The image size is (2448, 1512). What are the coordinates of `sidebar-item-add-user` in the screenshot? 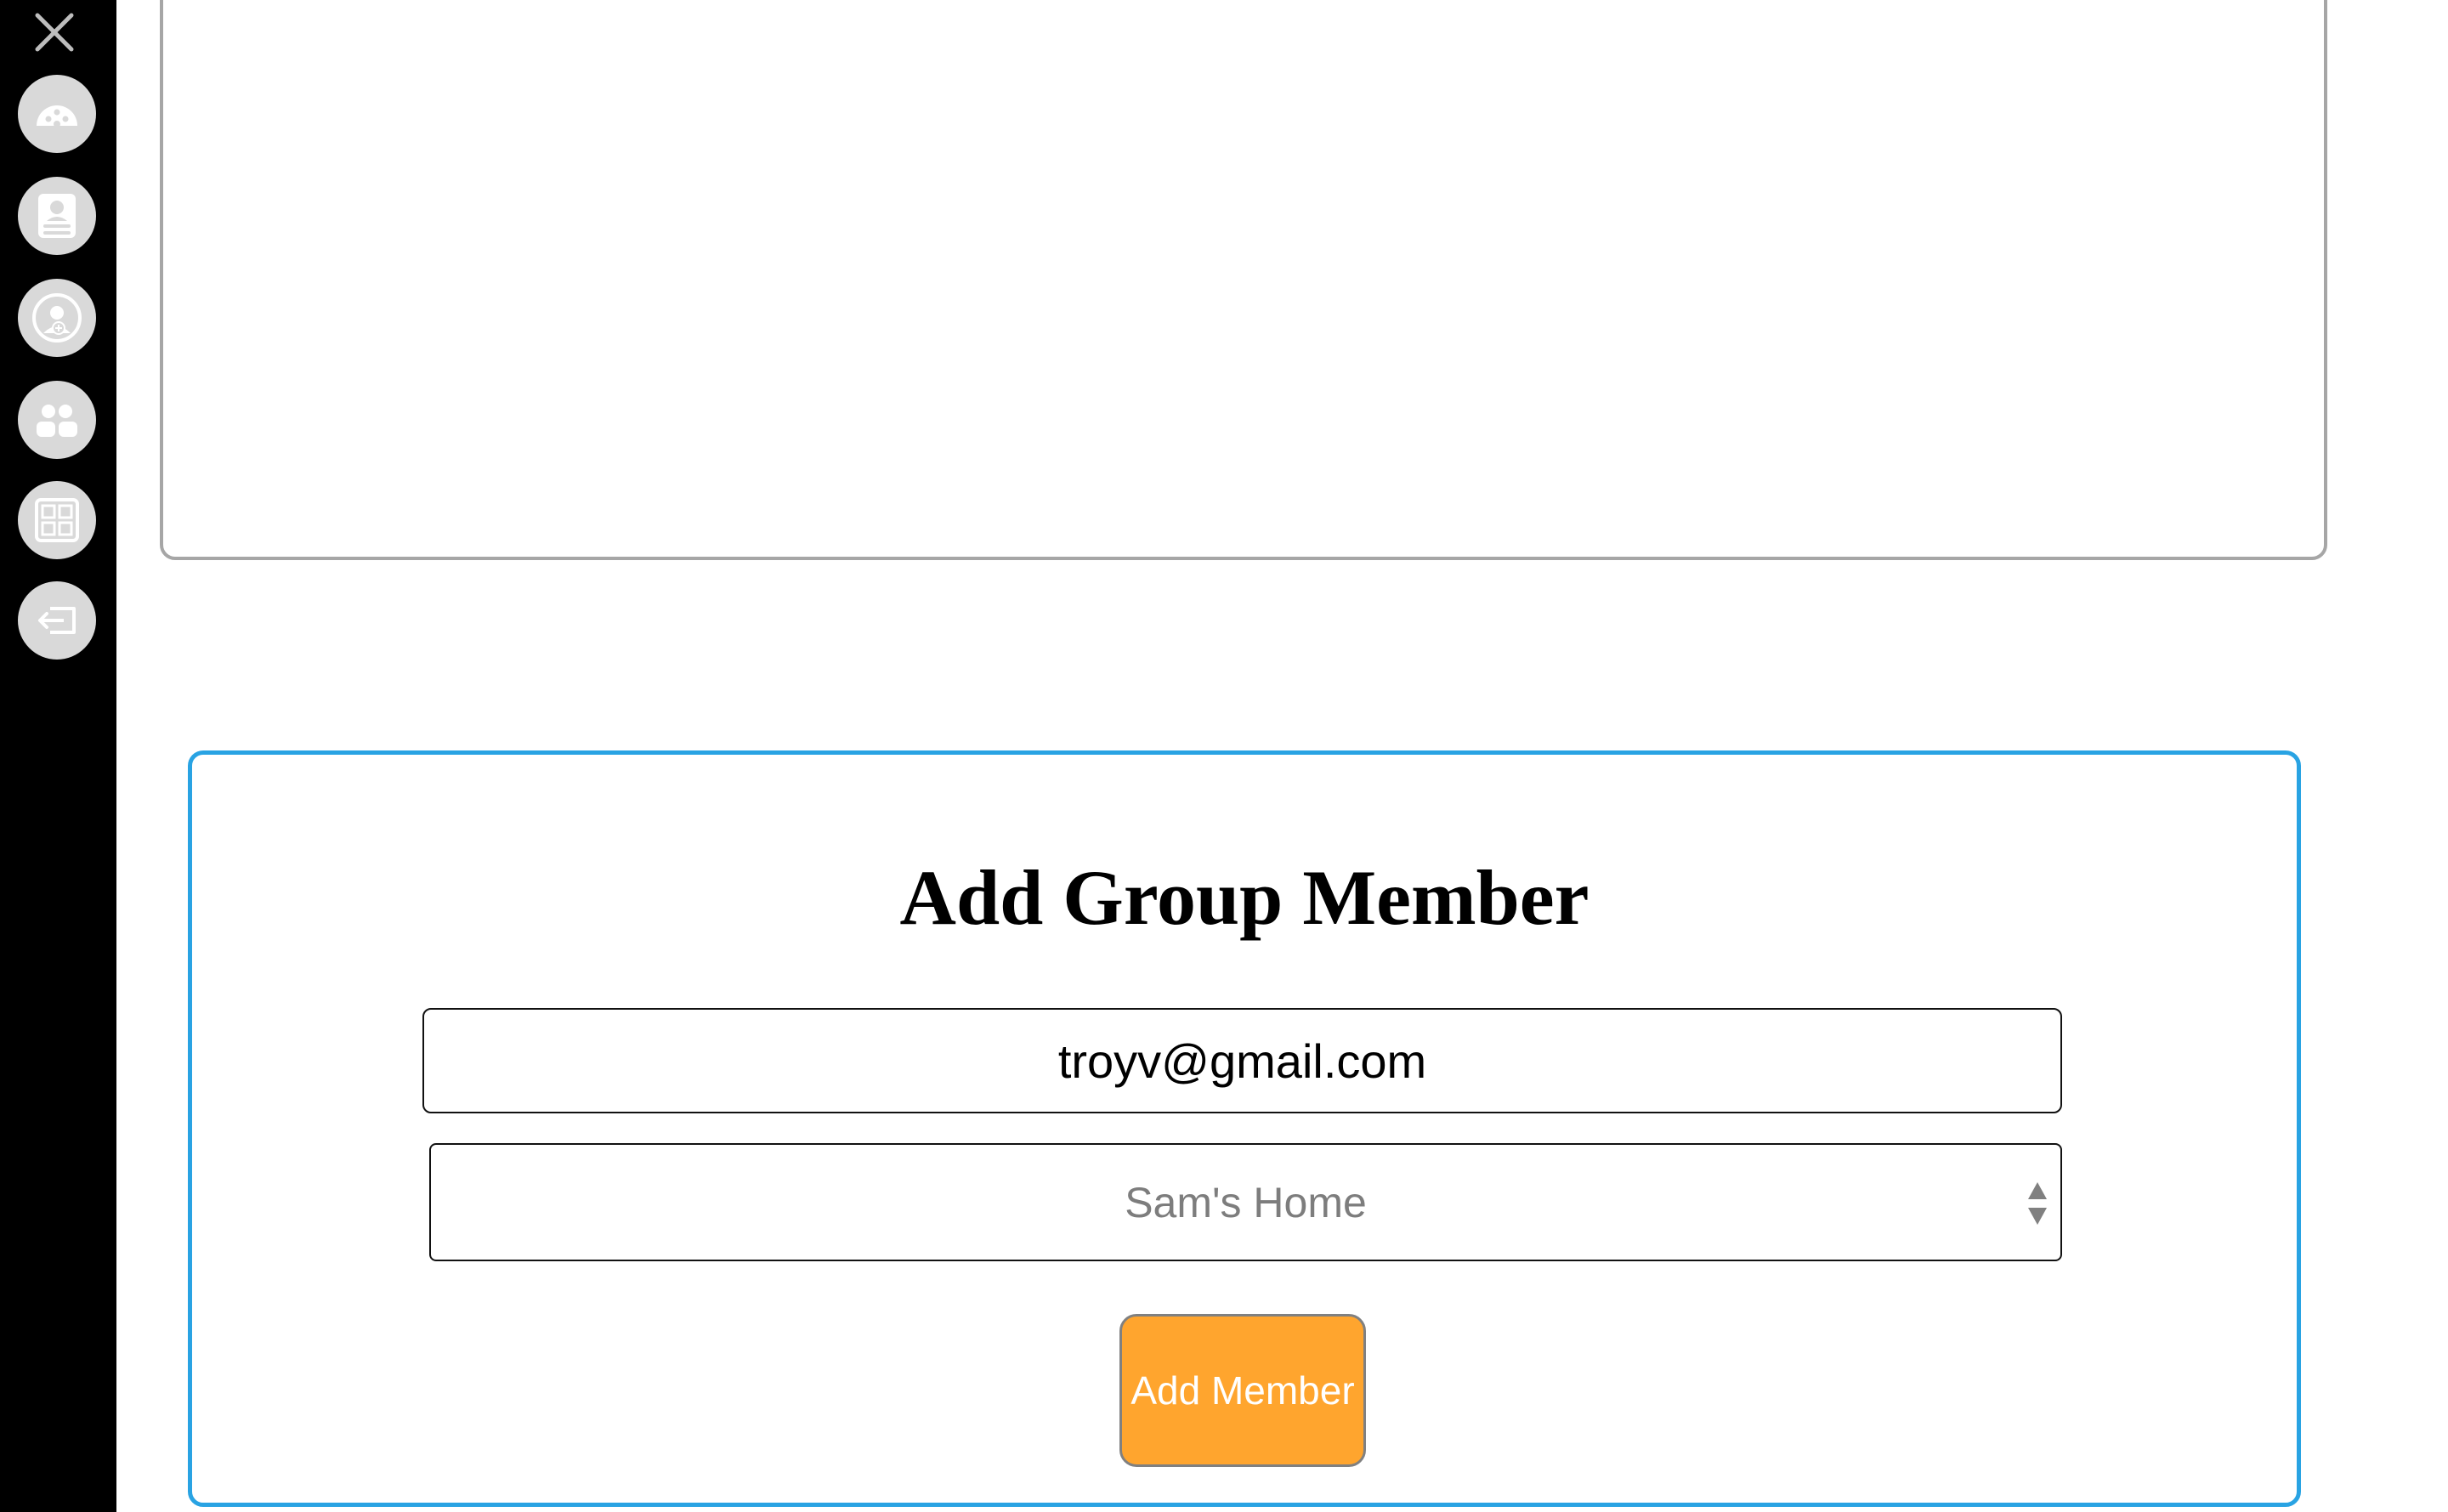 It's located at (57, 318).